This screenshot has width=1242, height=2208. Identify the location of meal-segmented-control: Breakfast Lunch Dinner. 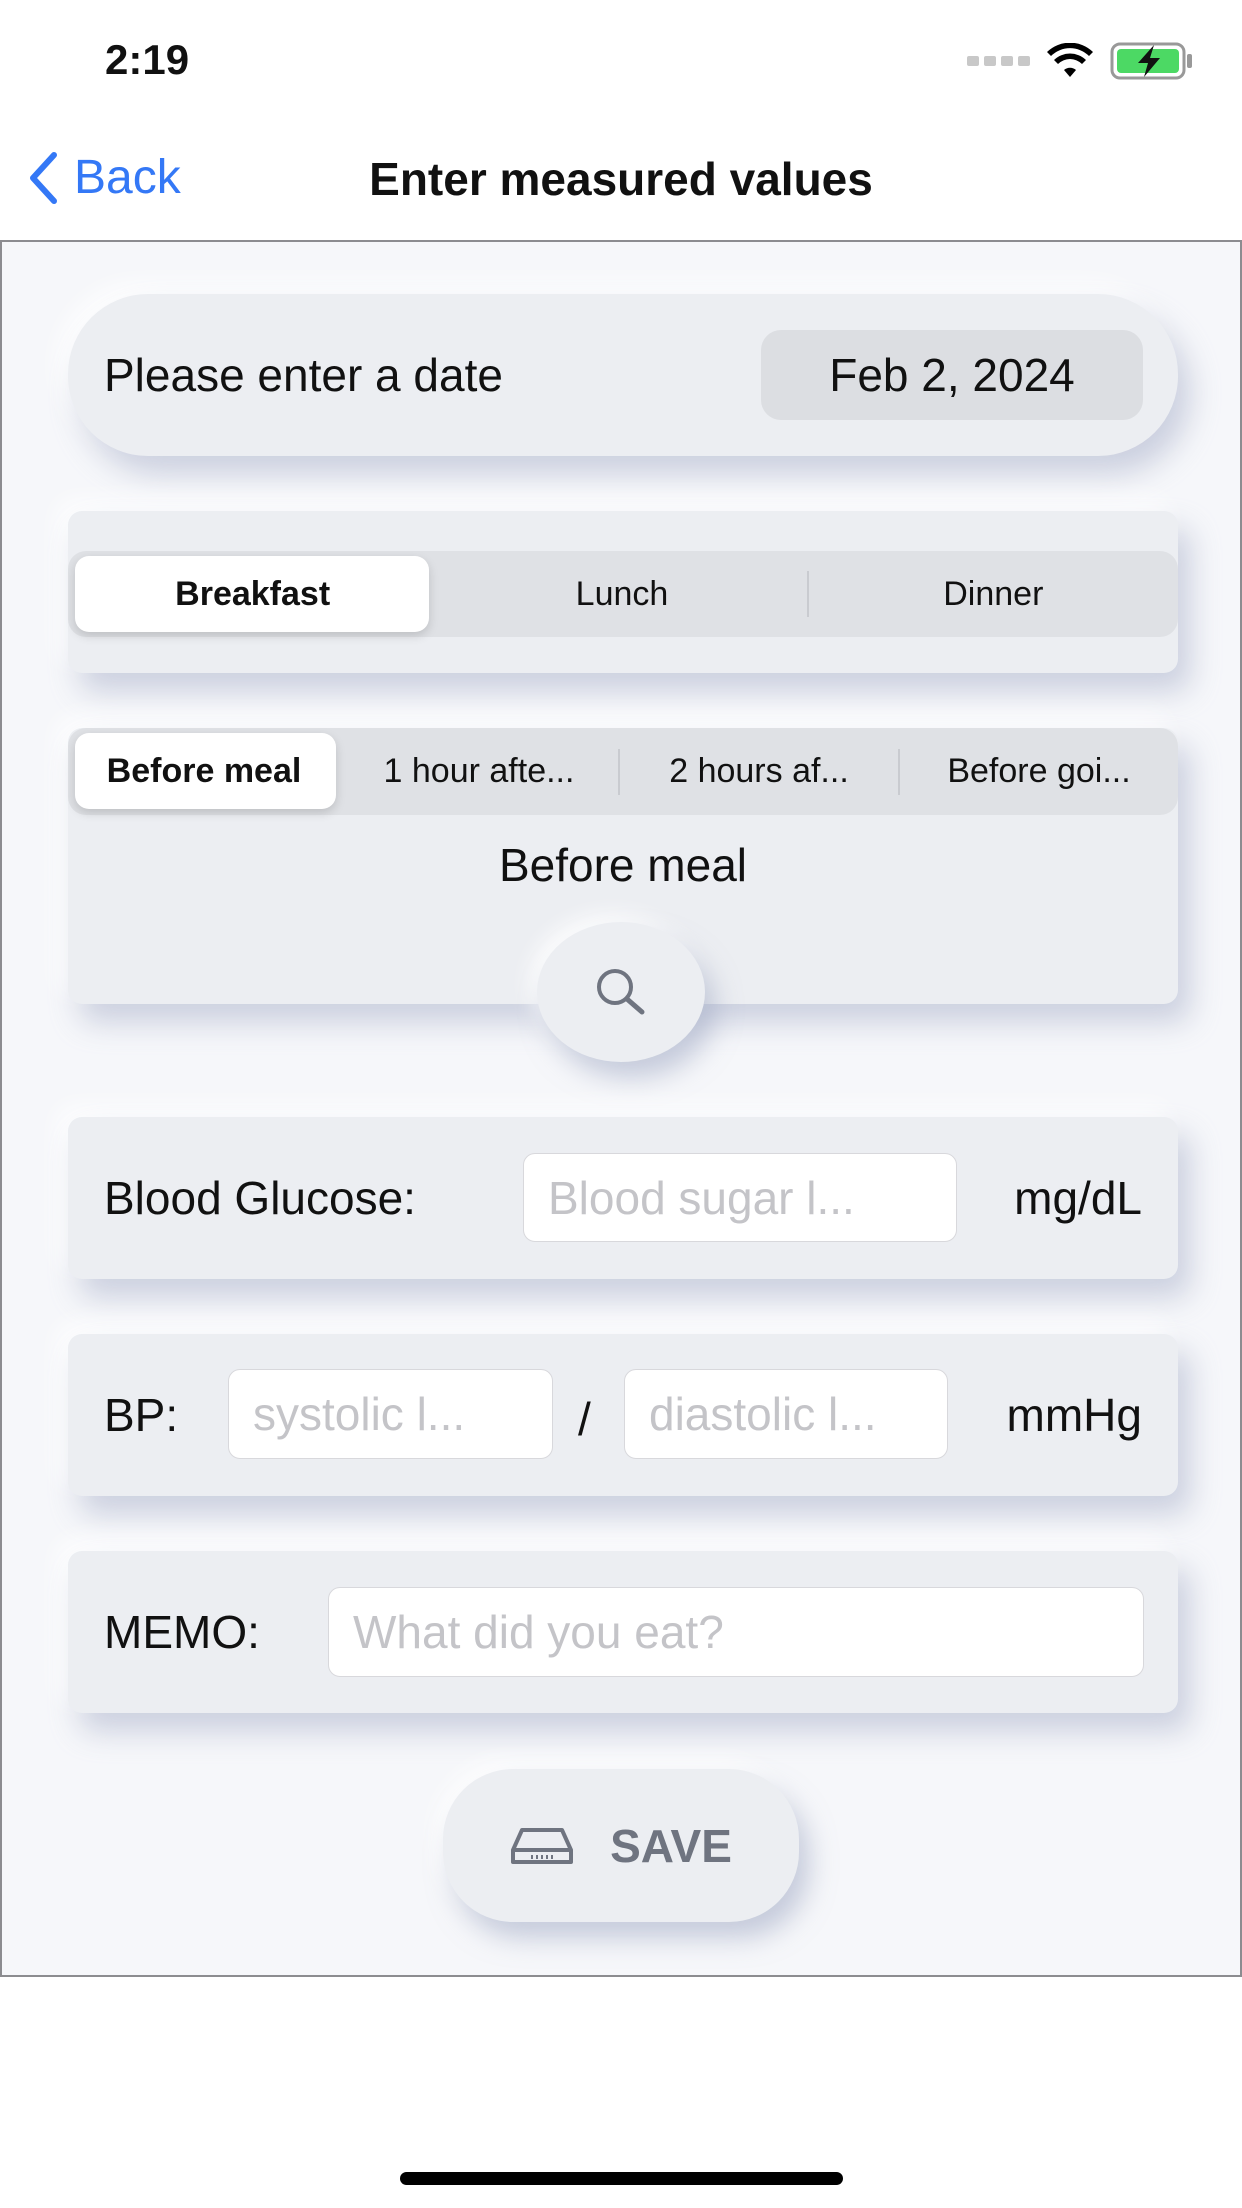
(623, 594).